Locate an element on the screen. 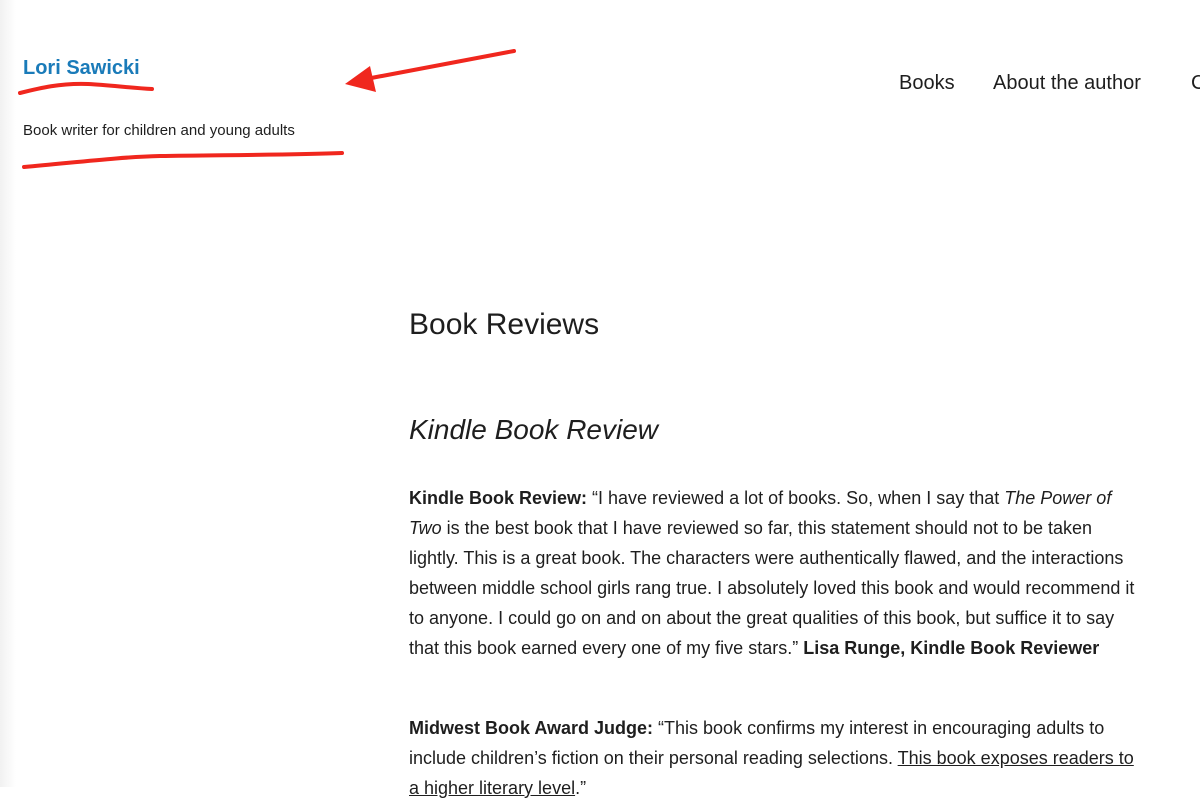  annotation-overlay is located at coordinates (267, 109).